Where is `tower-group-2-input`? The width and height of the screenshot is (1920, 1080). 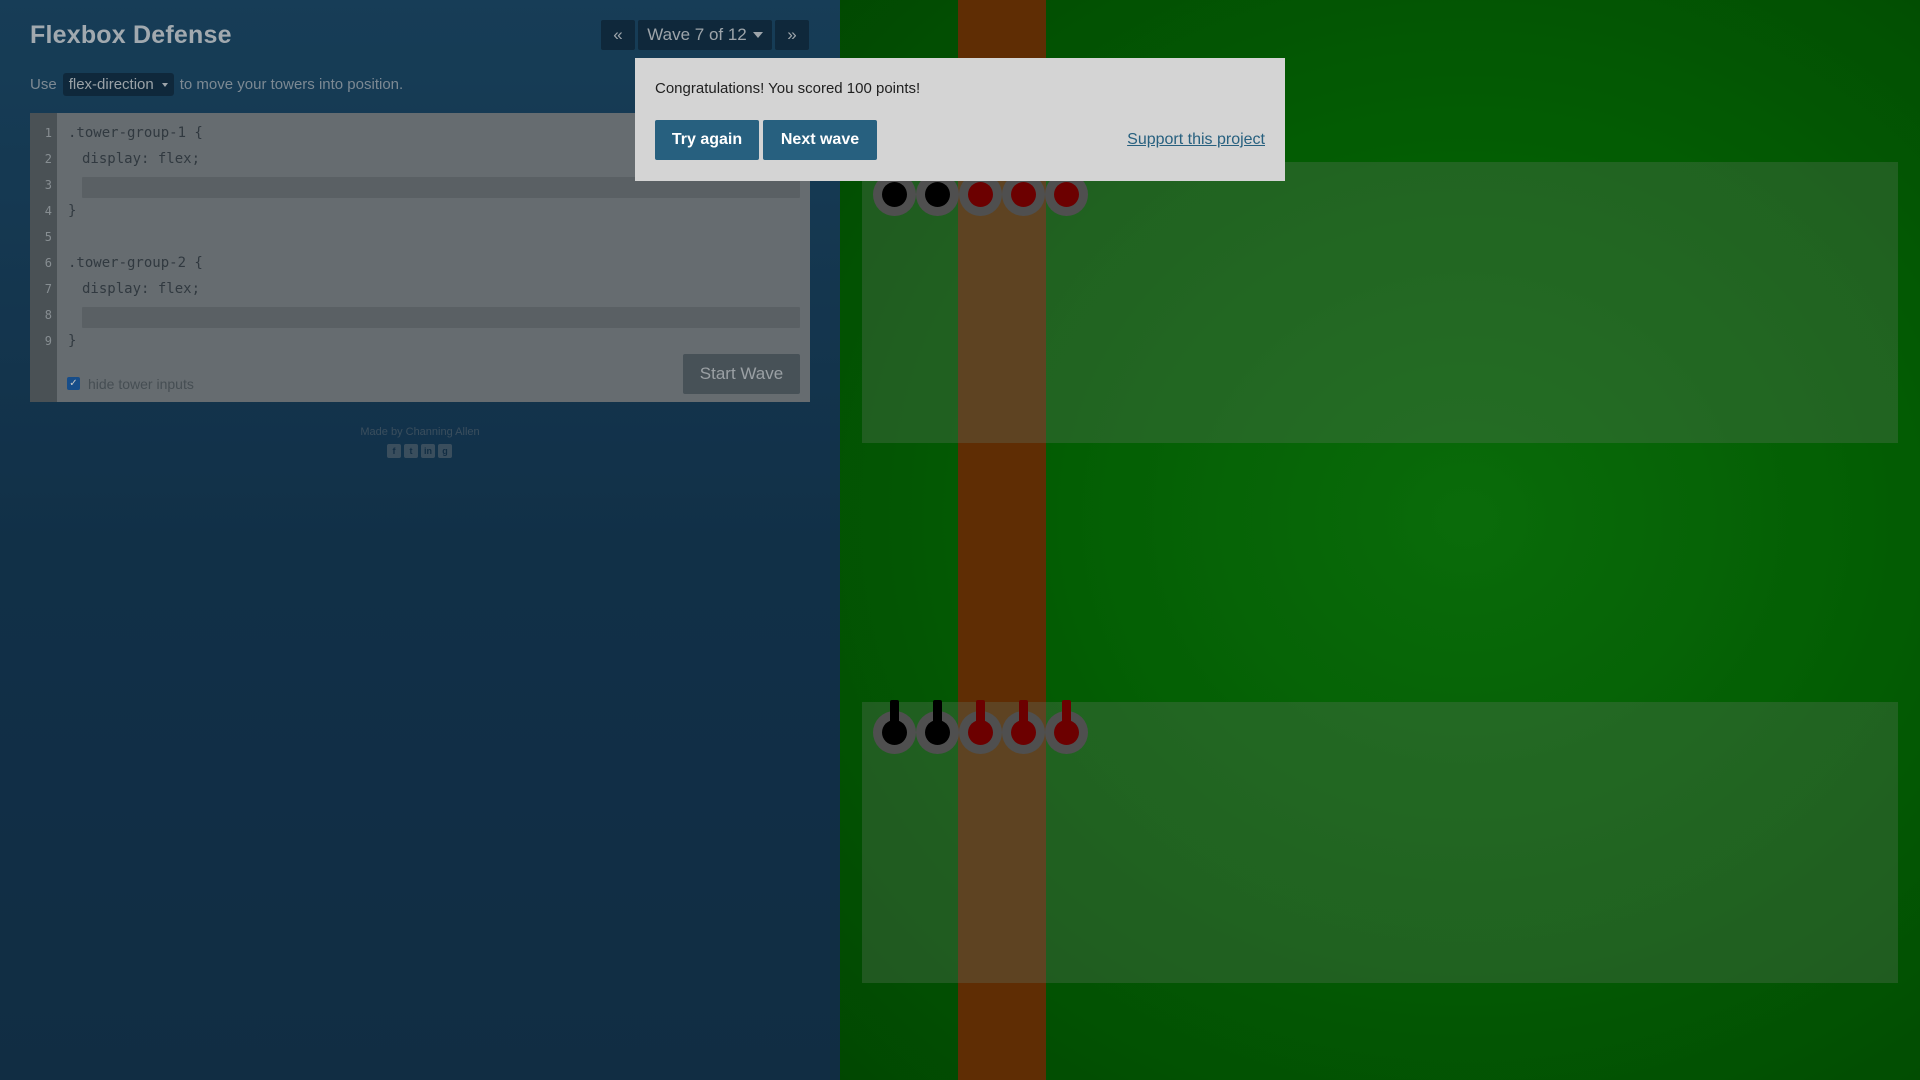
tower-group-2-input is located at coordinates (441, 317).